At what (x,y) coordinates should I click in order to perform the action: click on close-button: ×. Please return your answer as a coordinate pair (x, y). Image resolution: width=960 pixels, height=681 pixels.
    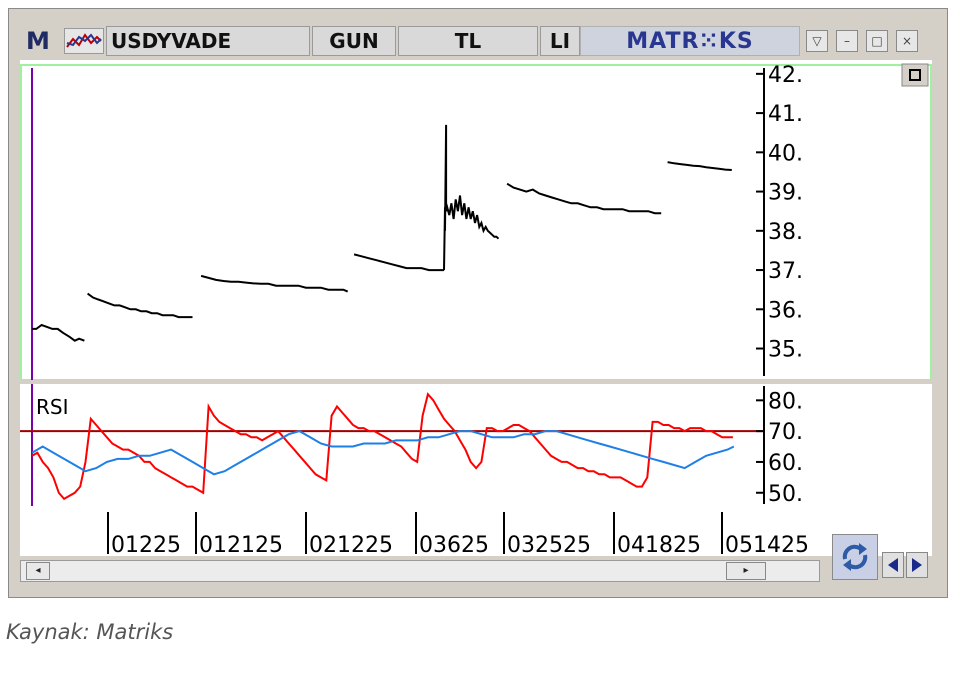
    Looking at the image, I should click on (907, 41).